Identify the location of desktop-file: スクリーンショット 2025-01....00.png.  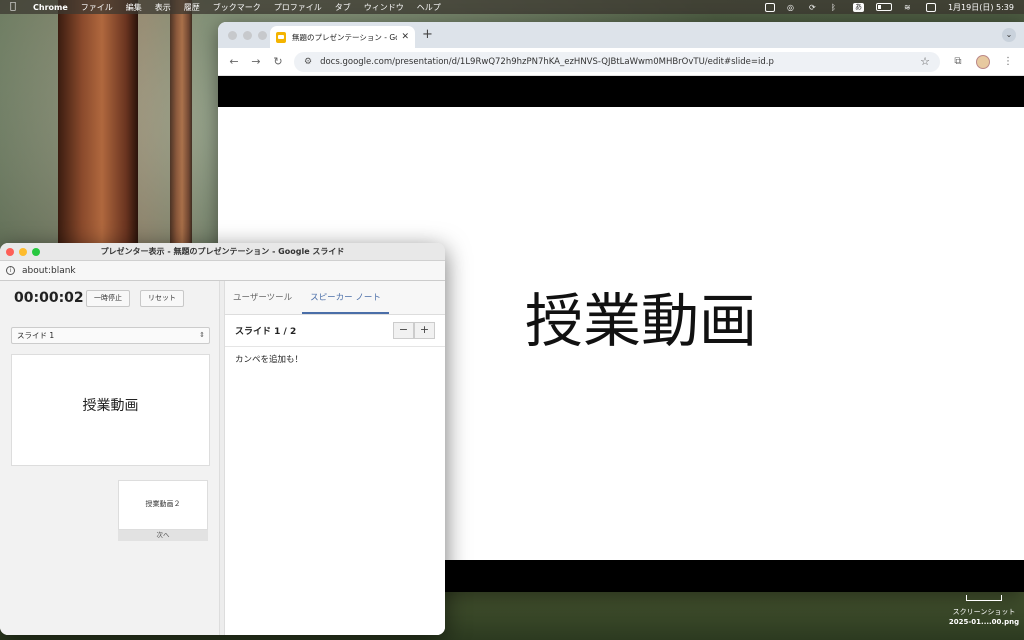
(984, 611).